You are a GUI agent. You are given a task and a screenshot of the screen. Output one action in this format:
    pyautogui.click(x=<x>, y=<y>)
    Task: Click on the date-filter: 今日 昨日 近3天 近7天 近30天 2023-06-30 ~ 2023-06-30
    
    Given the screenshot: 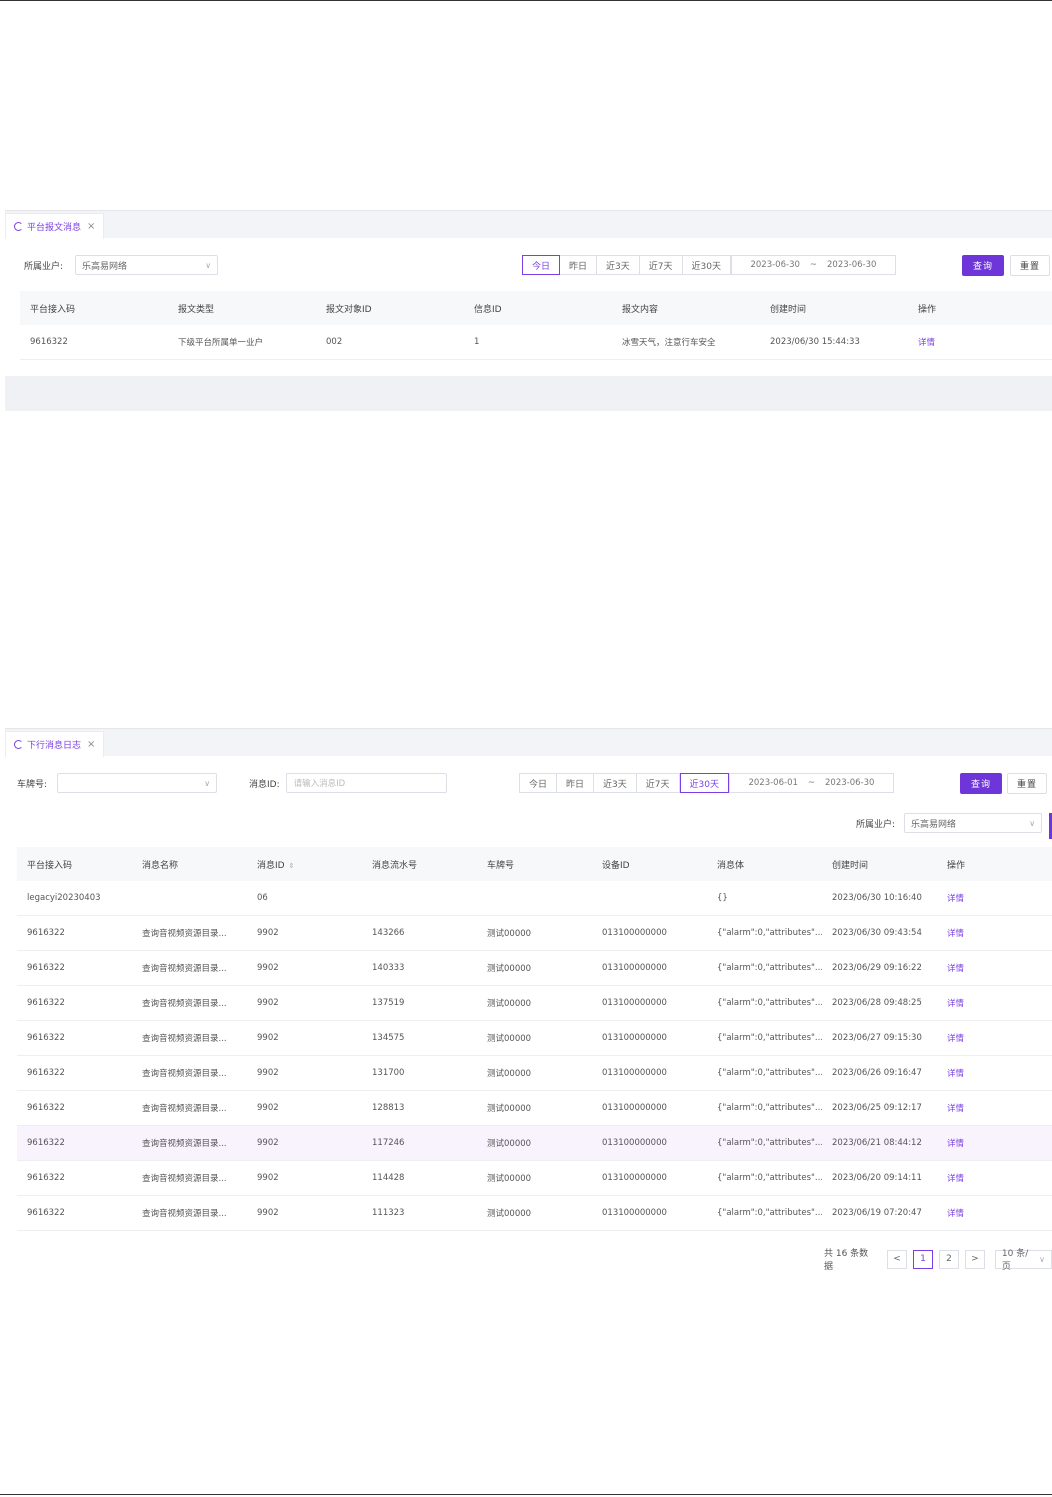 What is the action you would take?
    pyautogui.click(x=709, y=265)
    